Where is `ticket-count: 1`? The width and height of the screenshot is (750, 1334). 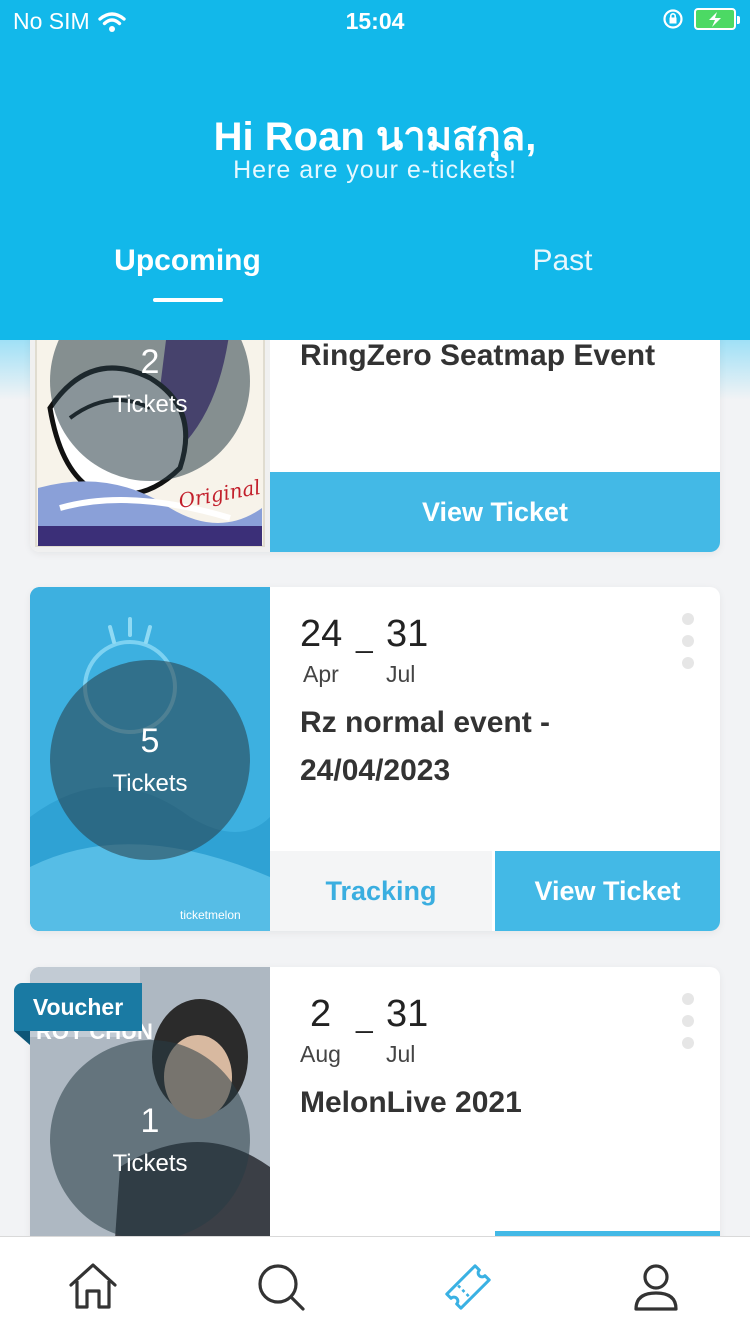 ticket-count: 1 is located at coordinates (150, 1121).